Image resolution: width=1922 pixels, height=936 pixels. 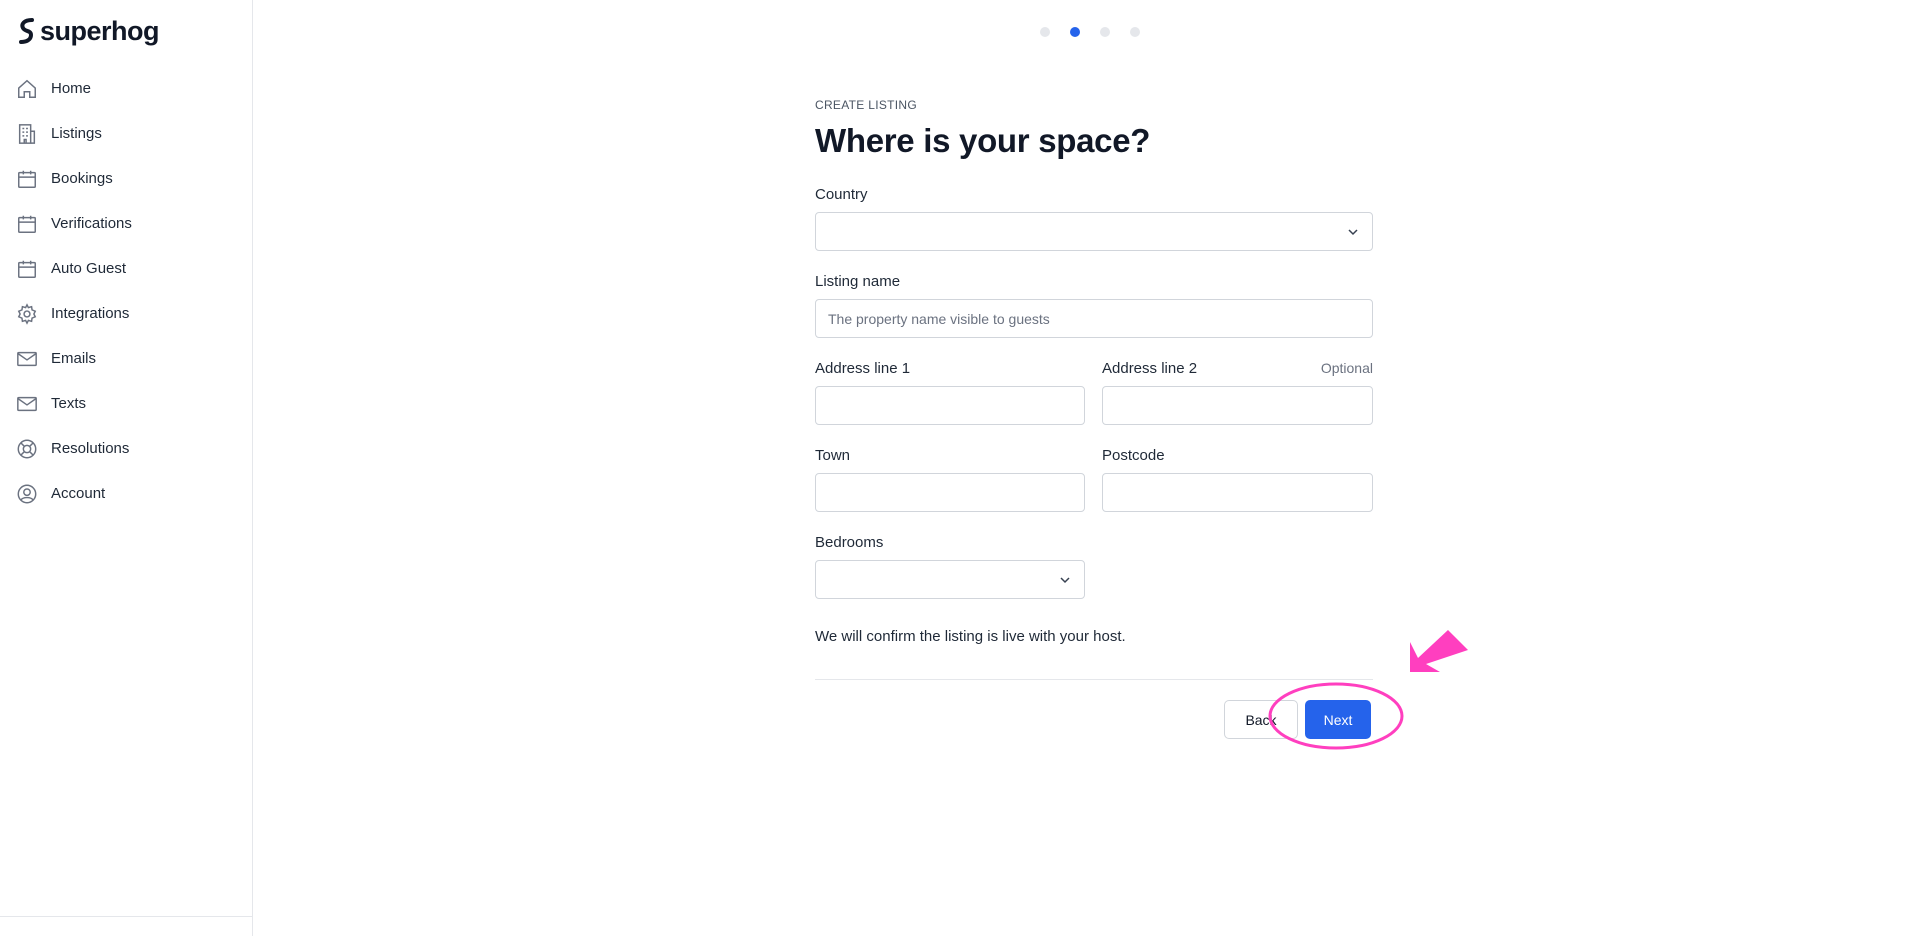 What do you see at coordinates (91, 223) in the screenshot?
I see `sidebar-item-label: Verifications` at bounding box center [91, 223].